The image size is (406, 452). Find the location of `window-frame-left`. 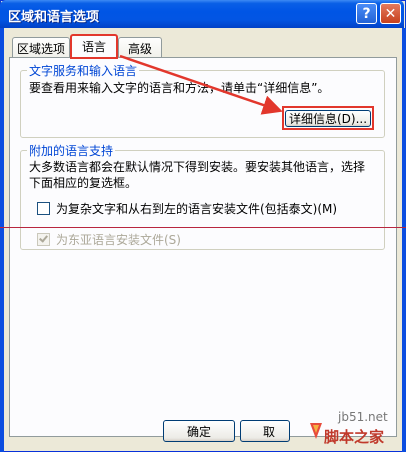

window-frame-left is located at coordinates (2, 240).